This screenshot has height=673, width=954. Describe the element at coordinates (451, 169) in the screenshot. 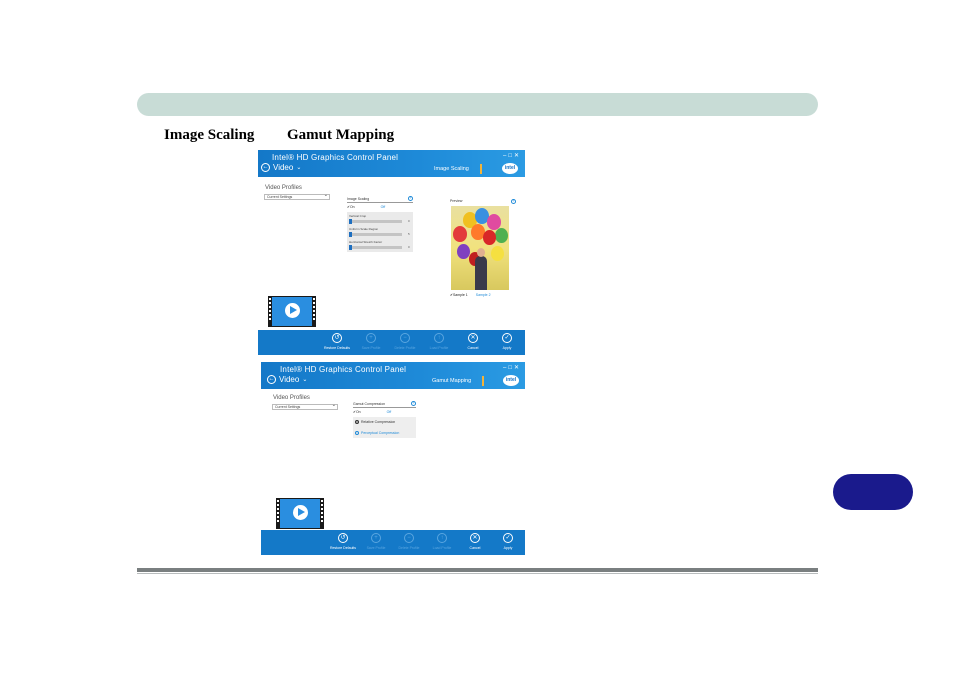

I see `section-label: Image Scaling` at that location.